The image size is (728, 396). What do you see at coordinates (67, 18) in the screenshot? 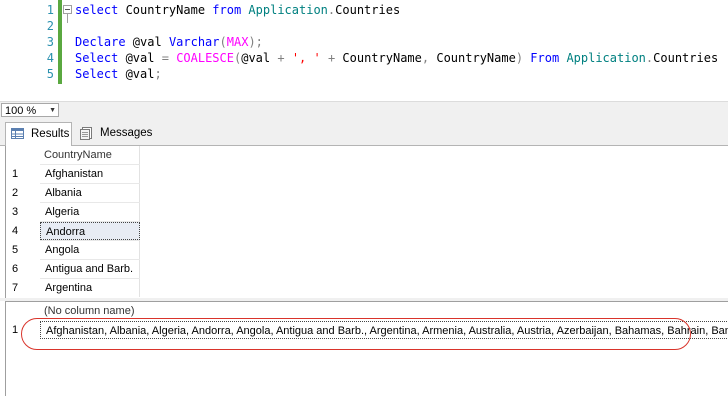
I see `outline-guide` at bounding box center [67, 18].